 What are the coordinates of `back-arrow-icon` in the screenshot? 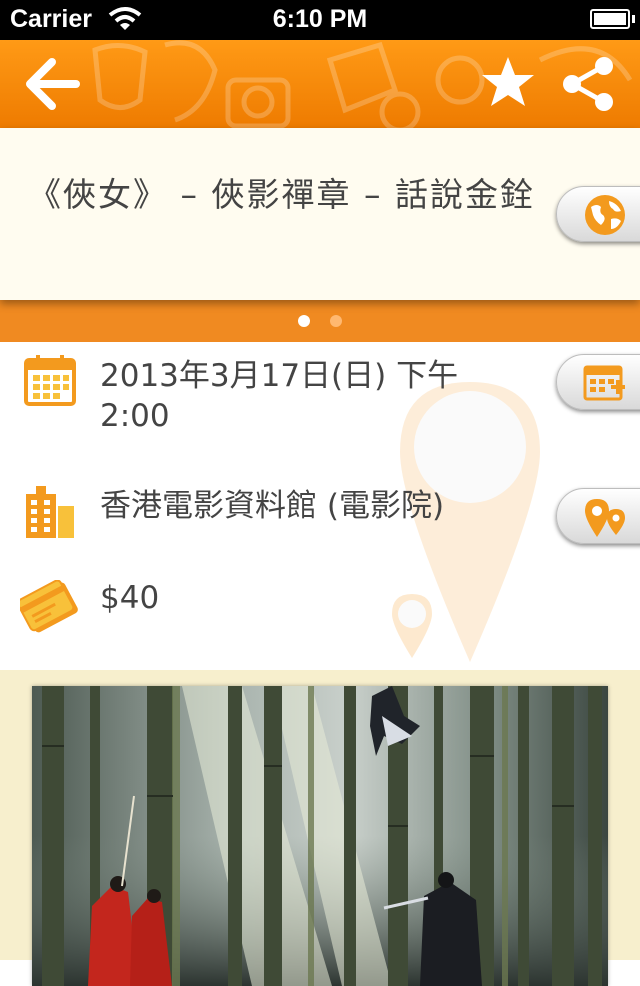 It's located at (52, 84).